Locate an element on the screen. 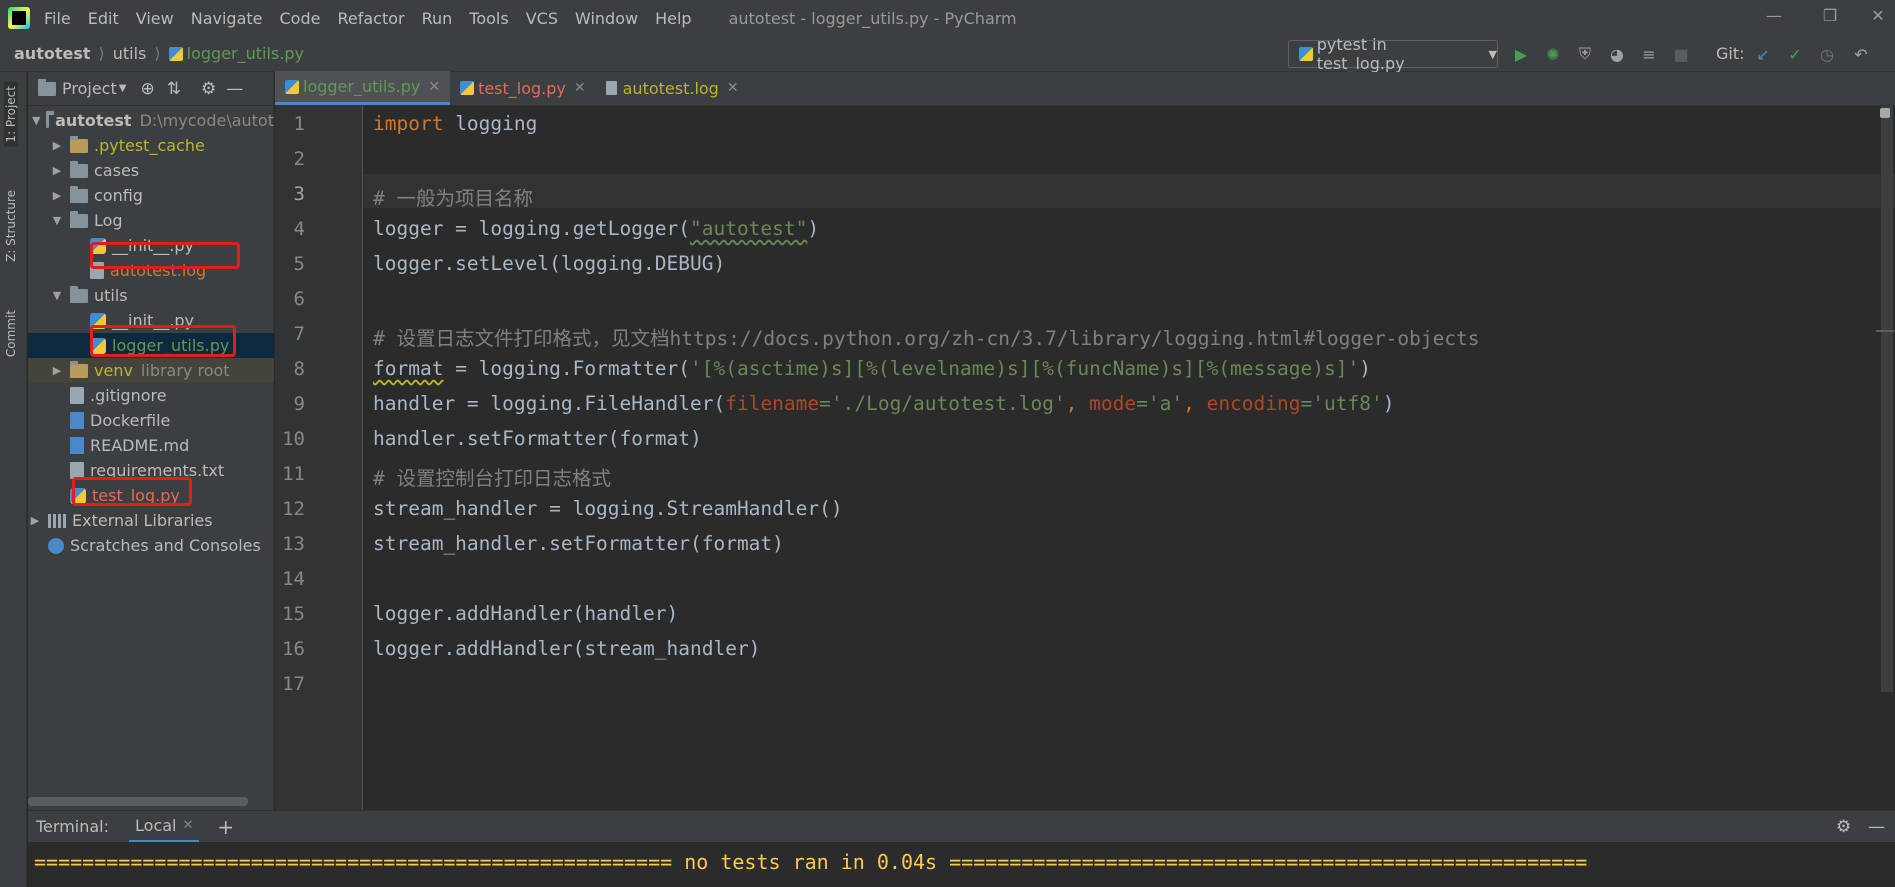 Image resolution: width=1895 pixels, height=887 pixels. run-config-label: pytest in test_log.py is located at coordinates (1360, 54).